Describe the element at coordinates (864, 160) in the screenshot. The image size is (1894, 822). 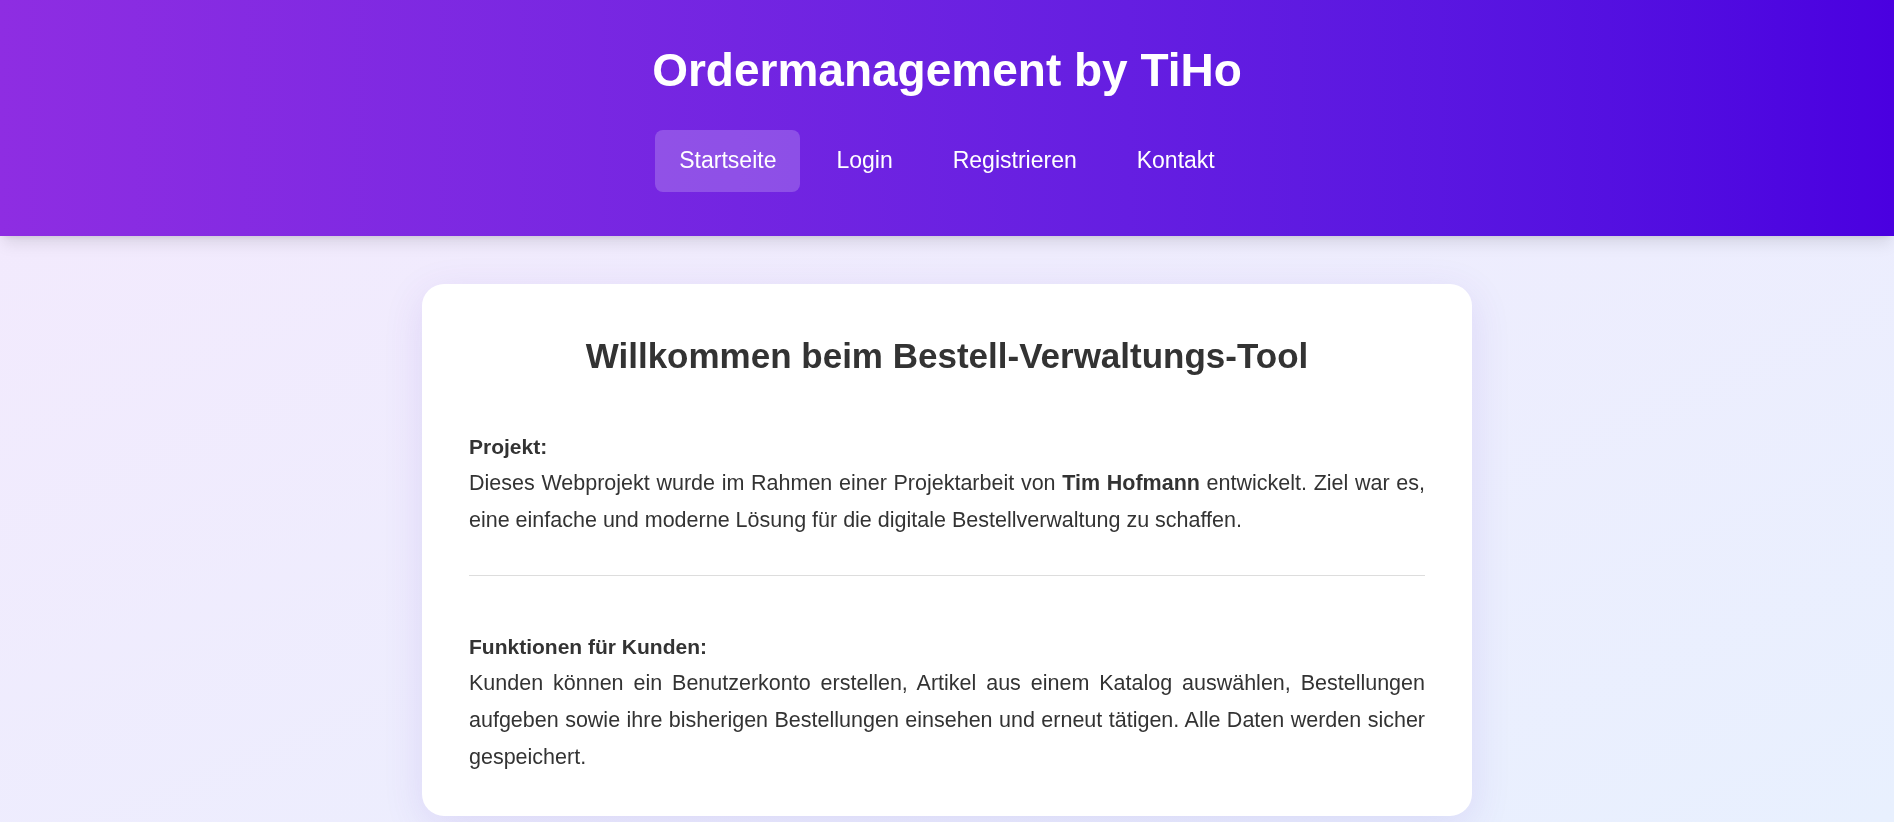
I see `nav-link: Login` at that location.